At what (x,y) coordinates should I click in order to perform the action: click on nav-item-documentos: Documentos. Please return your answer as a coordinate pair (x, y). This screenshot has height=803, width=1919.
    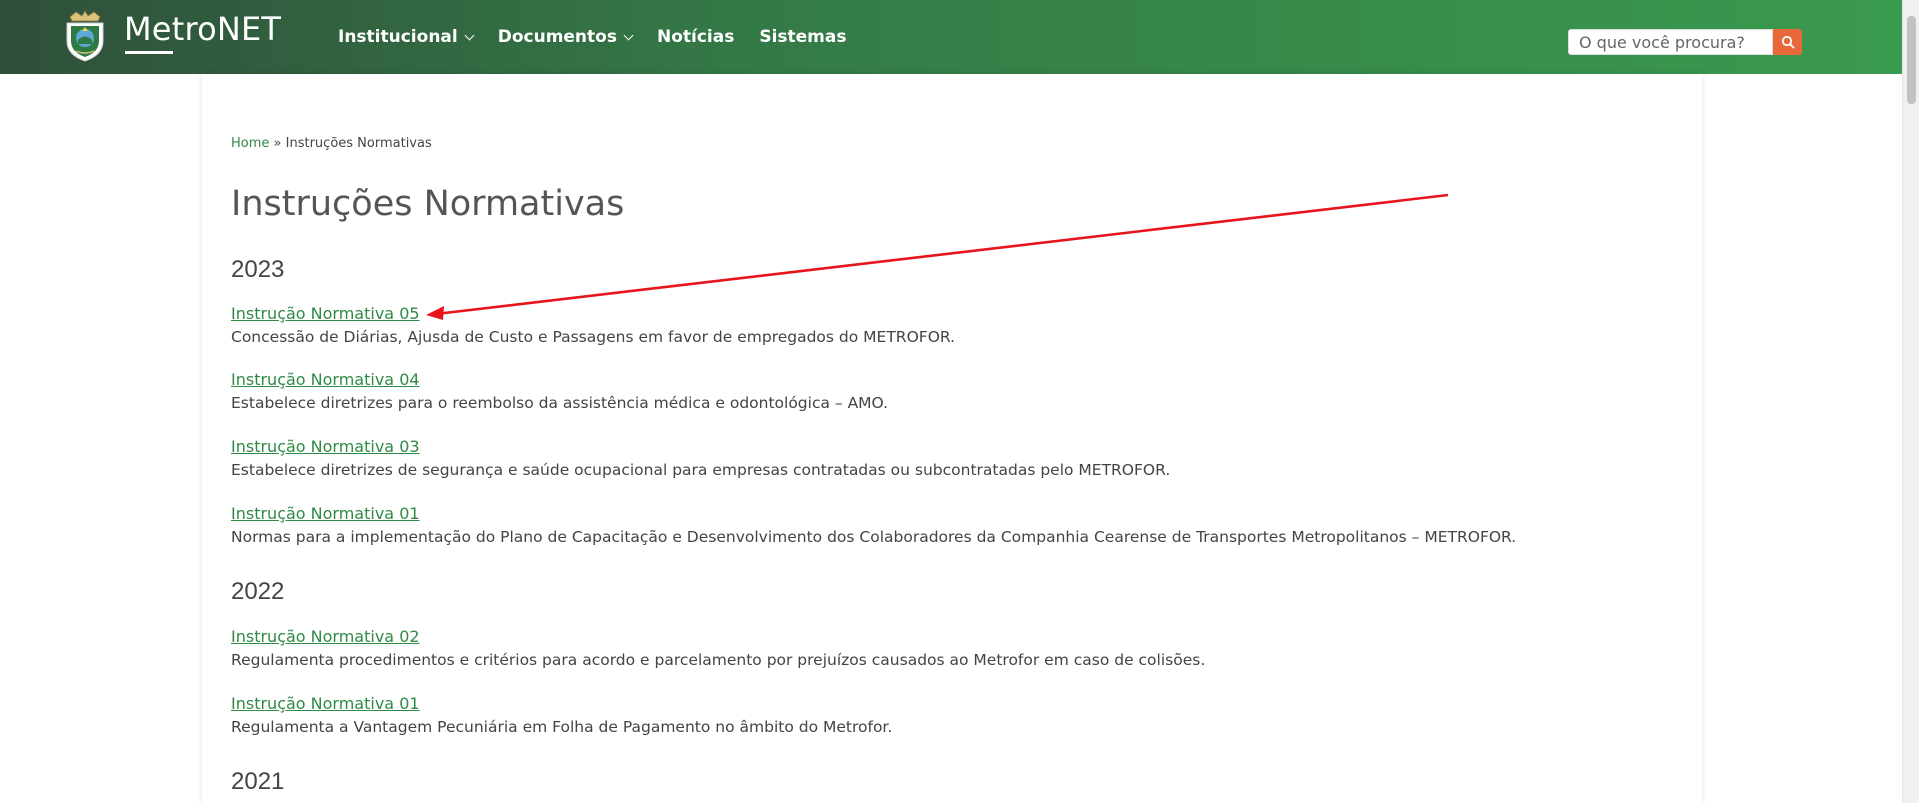
    Looking at the image, I should click on (565, 37).